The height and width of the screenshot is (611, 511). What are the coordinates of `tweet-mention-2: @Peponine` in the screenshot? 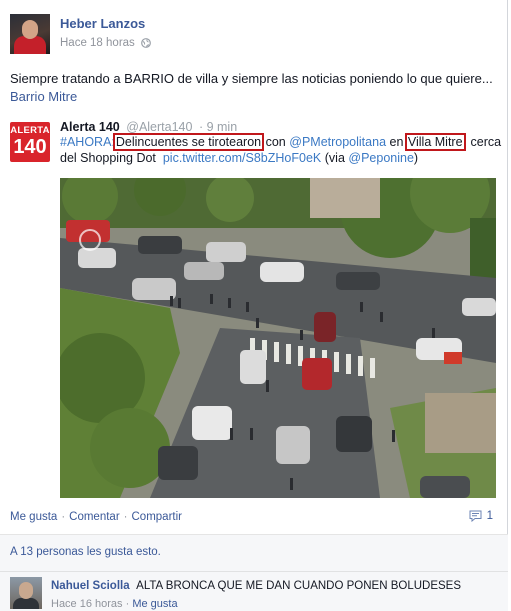 It's located at (381, 158).